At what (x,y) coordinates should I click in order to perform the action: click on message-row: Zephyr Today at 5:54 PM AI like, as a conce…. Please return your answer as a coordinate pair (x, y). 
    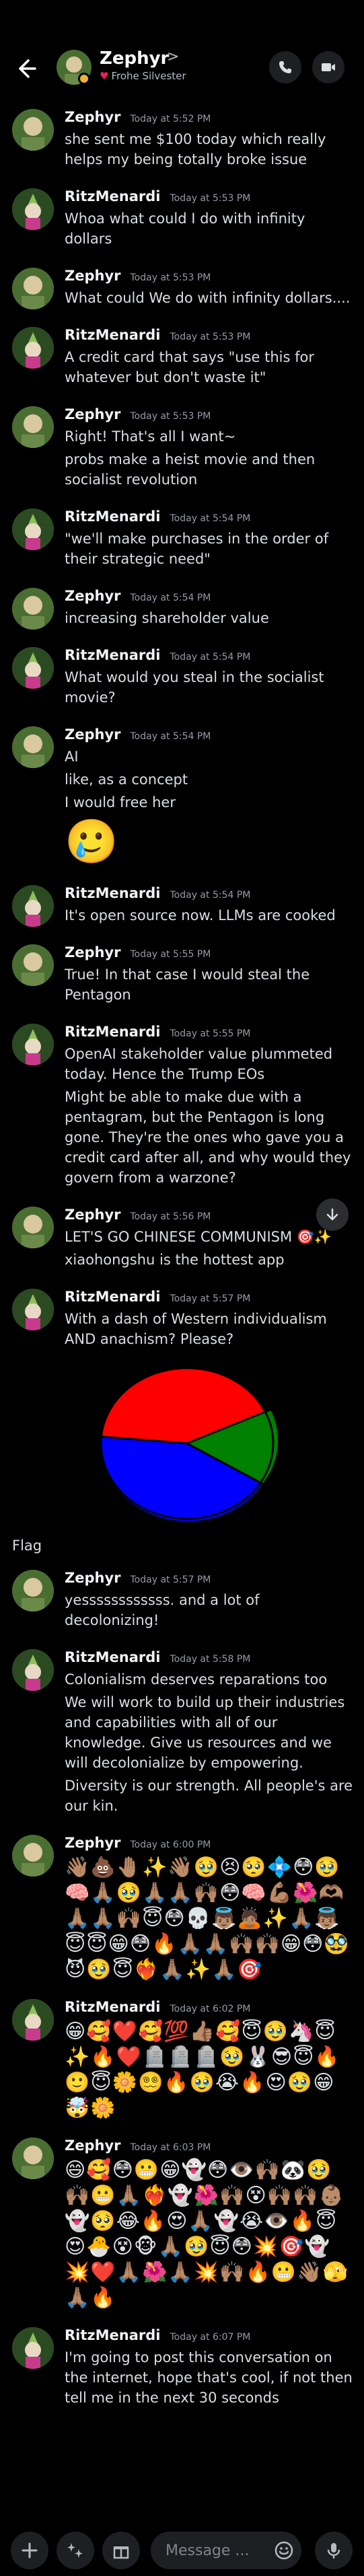
    Looking at the image, I should click on (182, 797).